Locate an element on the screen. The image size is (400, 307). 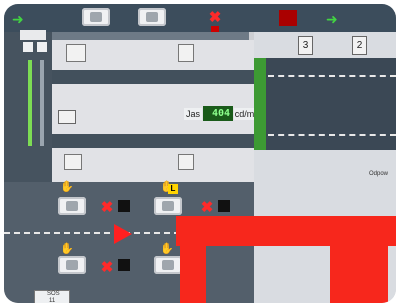
signal-head is located at coordinates (33, 35).